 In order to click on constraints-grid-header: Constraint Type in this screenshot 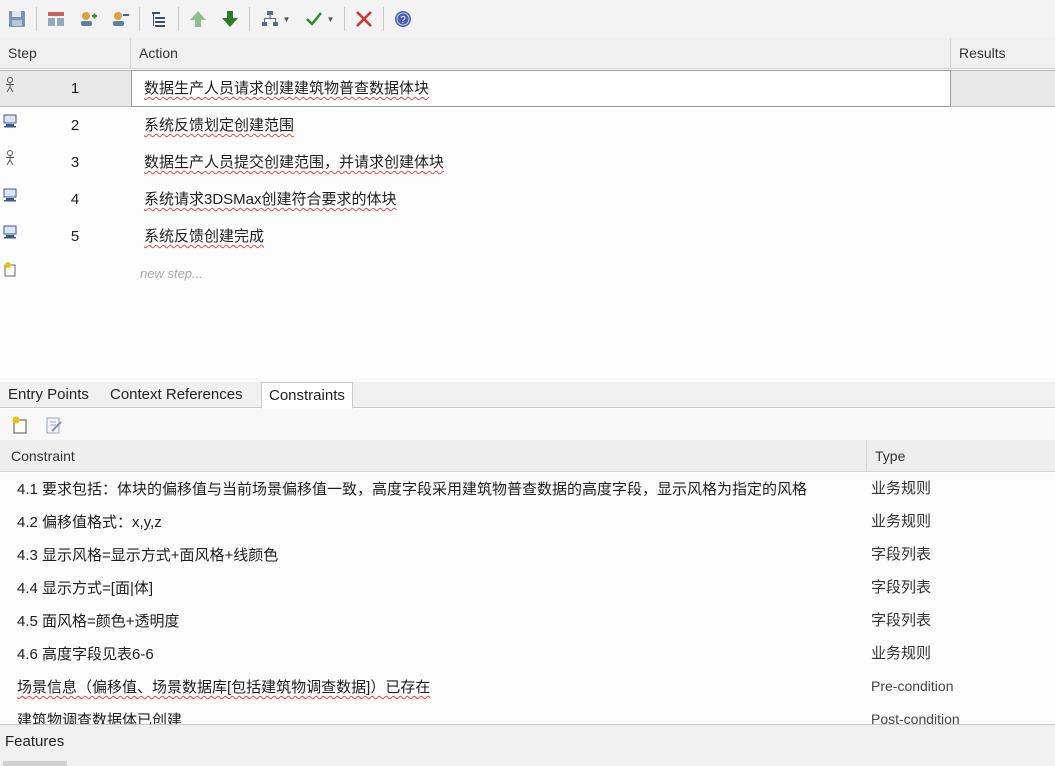, I will do `click(527, 456)`.